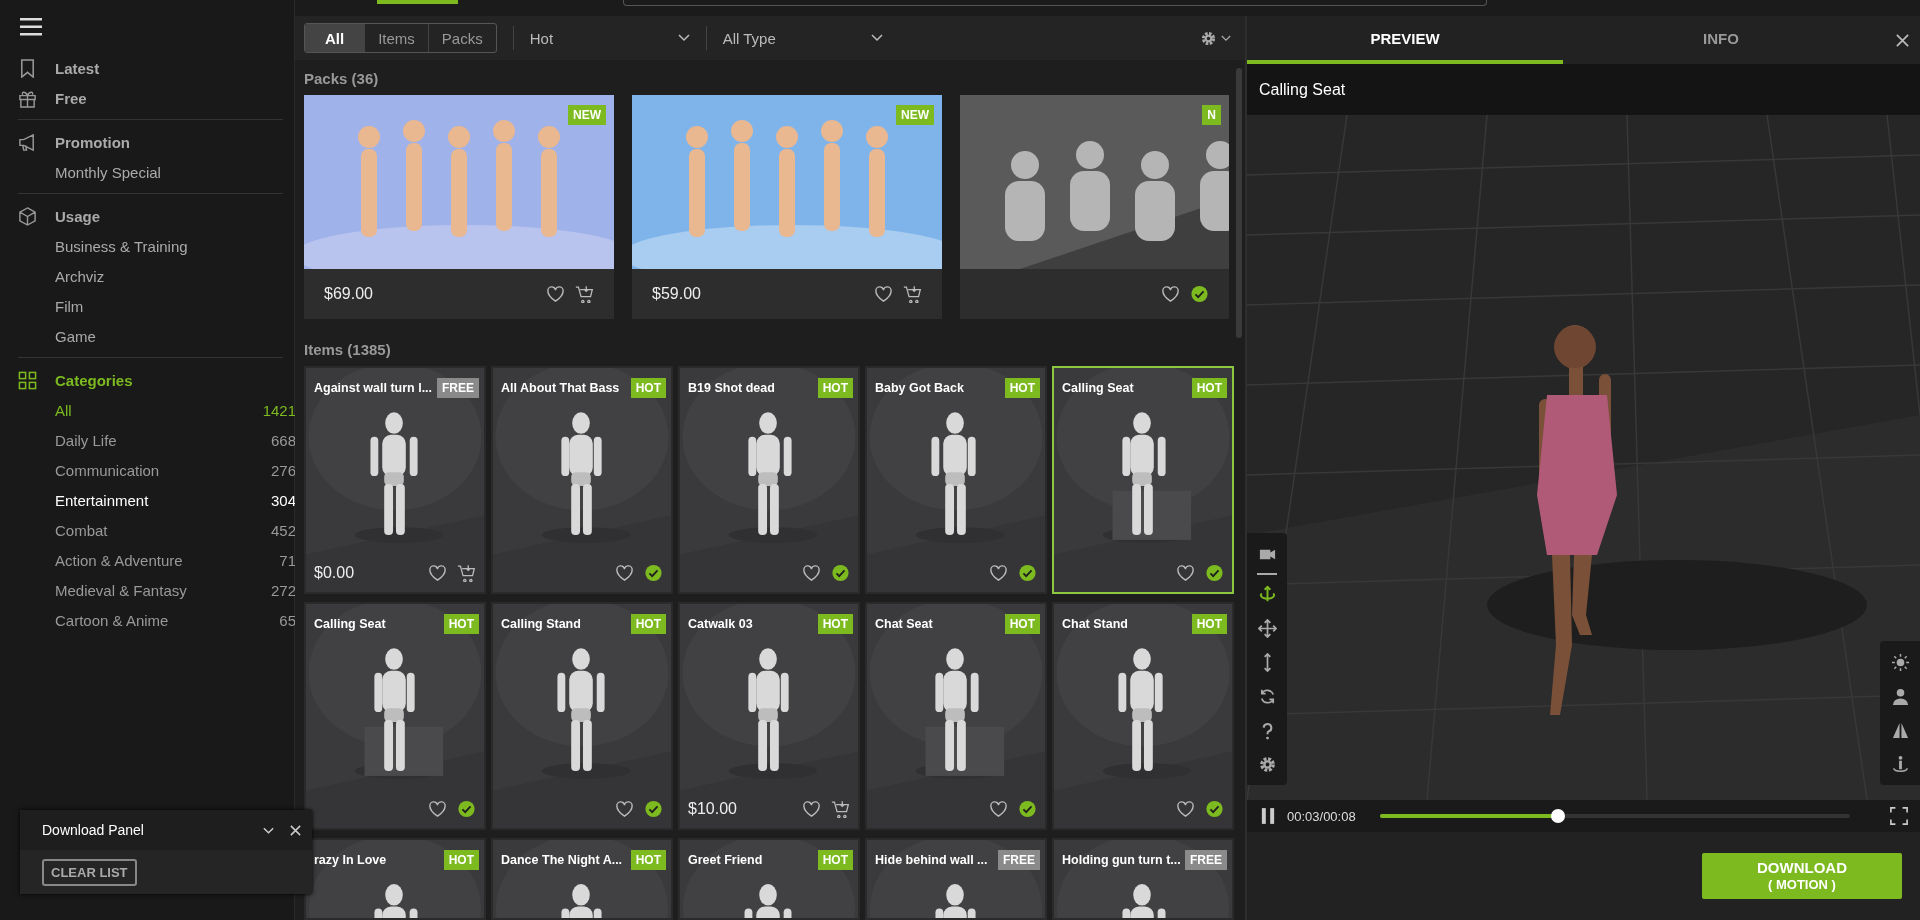  Describe the element at coordinates (582, 716) in the screenshot. I see `item-card: Calling Stand HOT` at that location.